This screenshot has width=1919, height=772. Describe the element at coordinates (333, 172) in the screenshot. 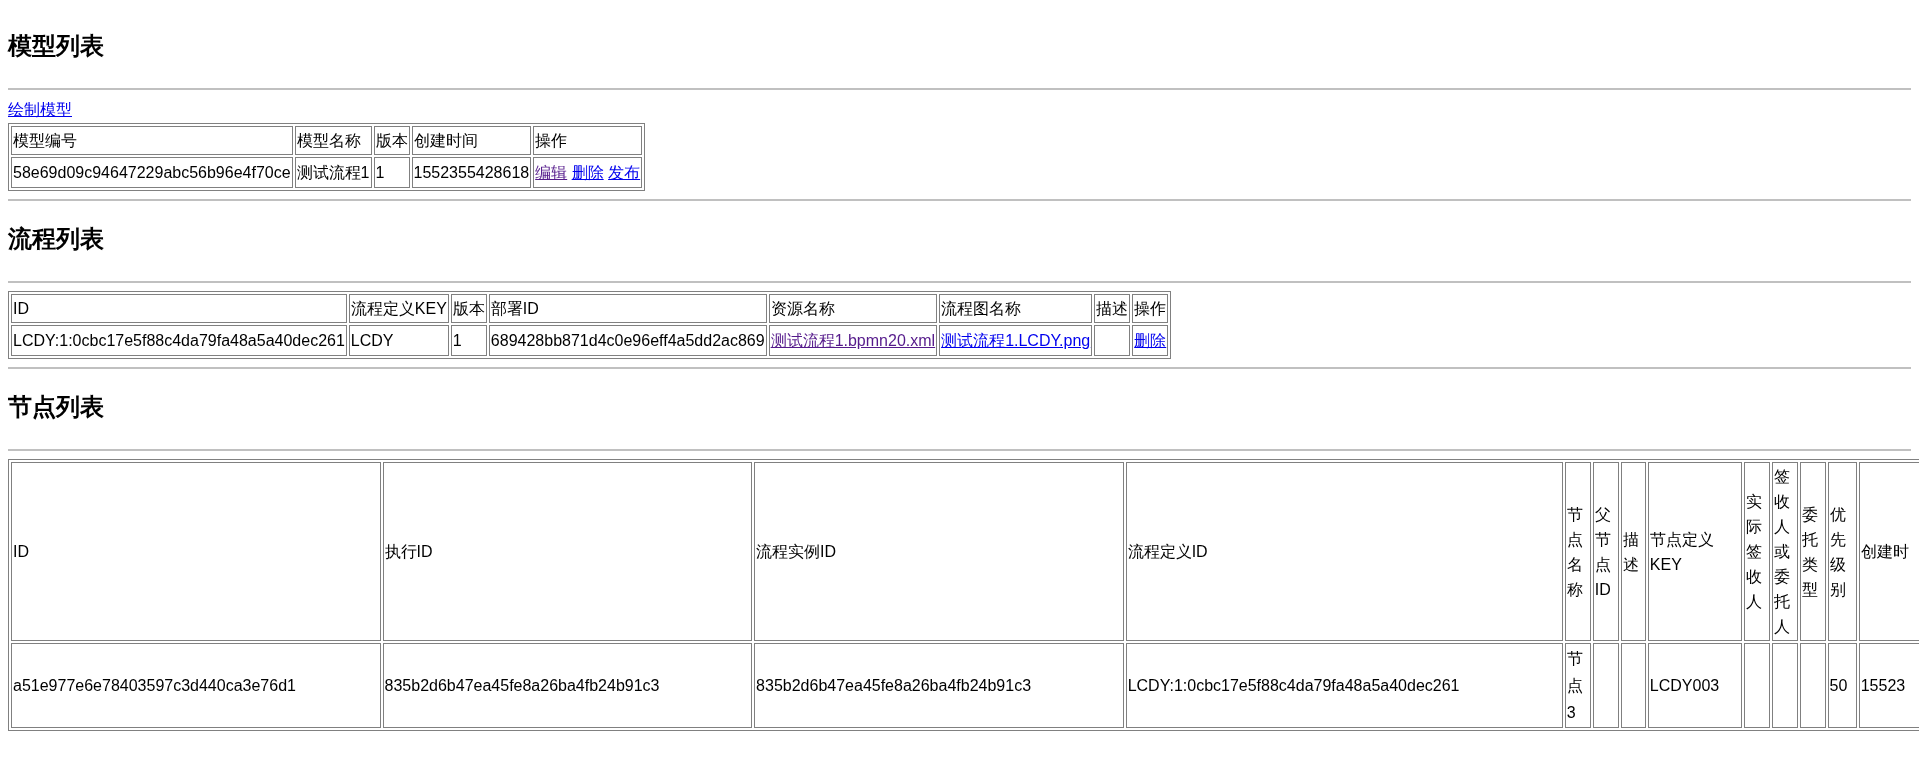

I see `table-cell: 测试流程1` at that location.